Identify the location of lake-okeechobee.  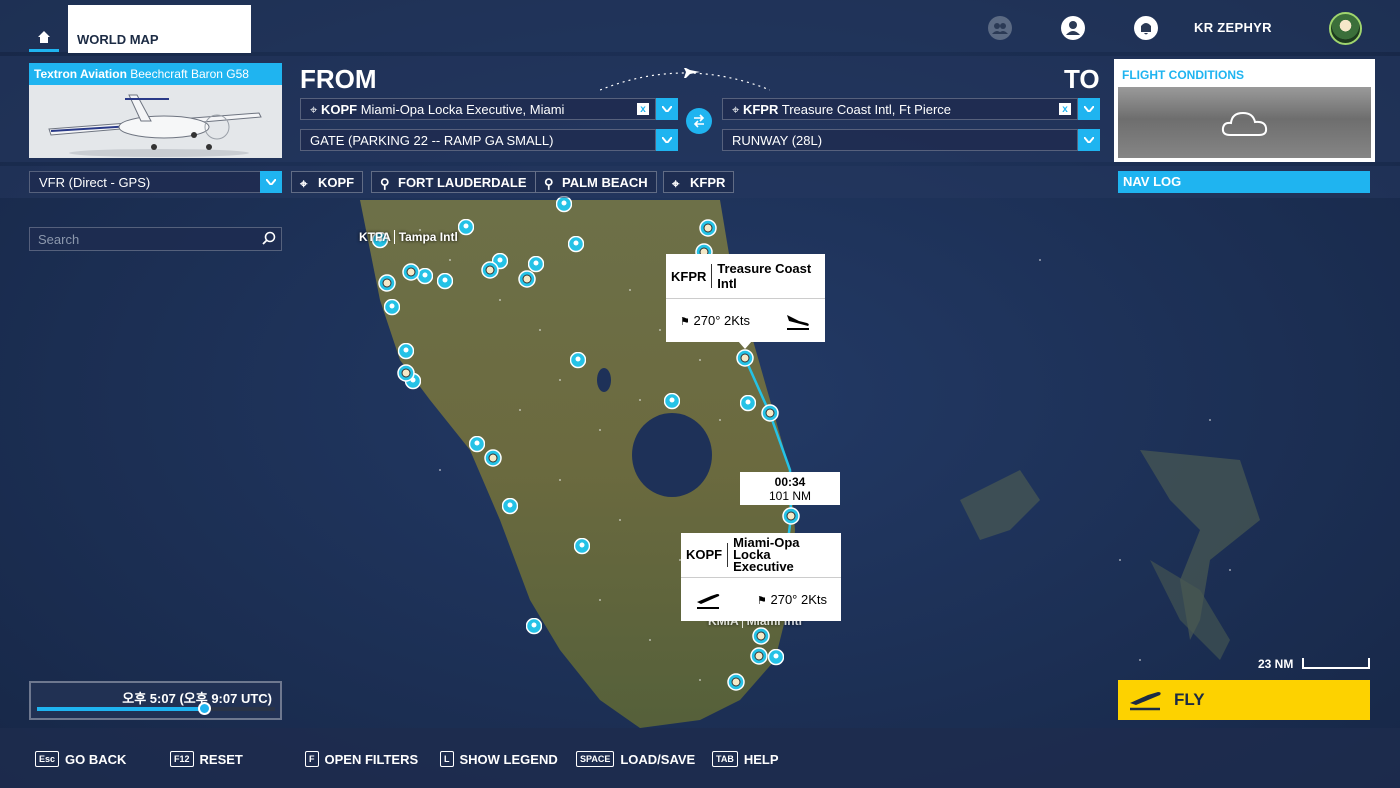
(672, 455).